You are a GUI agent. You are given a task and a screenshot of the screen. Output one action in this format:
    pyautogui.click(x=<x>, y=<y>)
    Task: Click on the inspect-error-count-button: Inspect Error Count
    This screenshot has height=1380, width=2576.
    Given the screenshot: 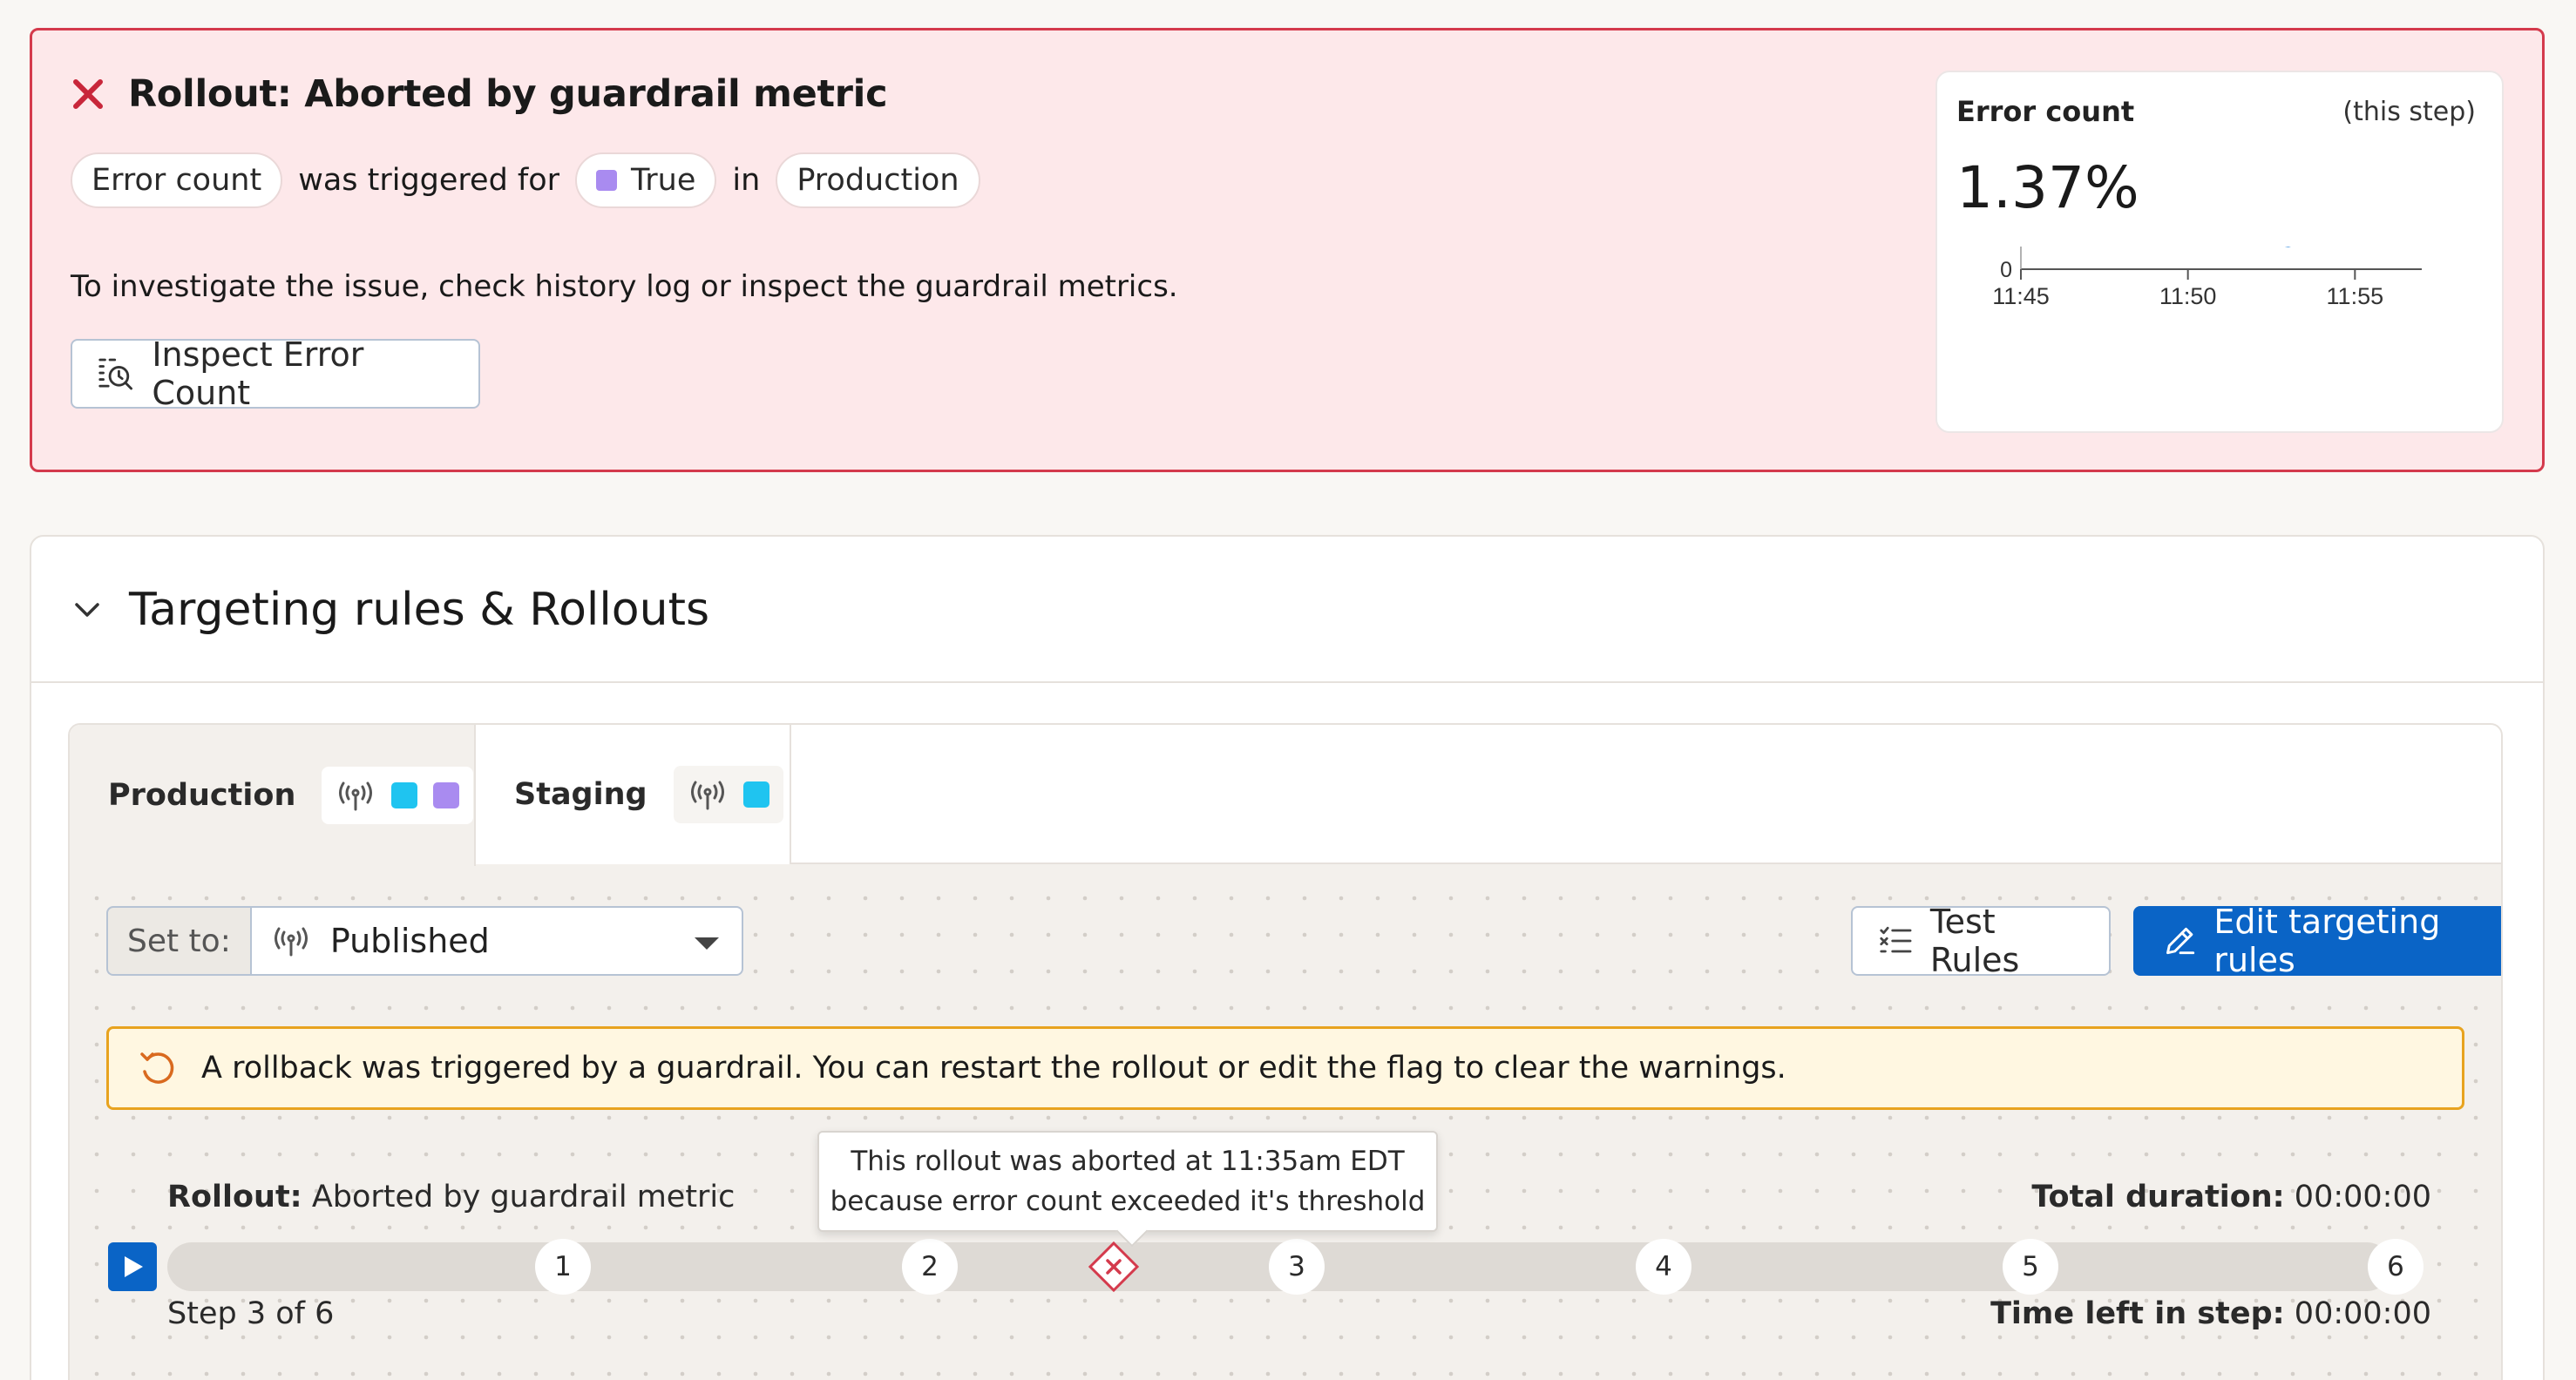 What is the action you would take?
    pyautogui.click(x=275, y=373)
    